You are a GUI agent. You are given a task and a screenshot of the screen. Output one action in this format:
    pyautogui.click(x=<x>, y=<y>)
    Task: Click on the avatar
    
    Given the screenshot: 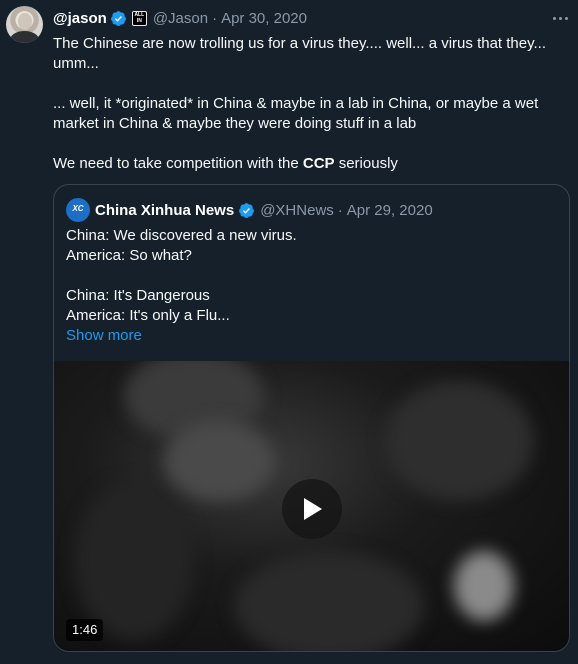 What is the action you would take?
    pyautogui.click(x=24, y=24)
    